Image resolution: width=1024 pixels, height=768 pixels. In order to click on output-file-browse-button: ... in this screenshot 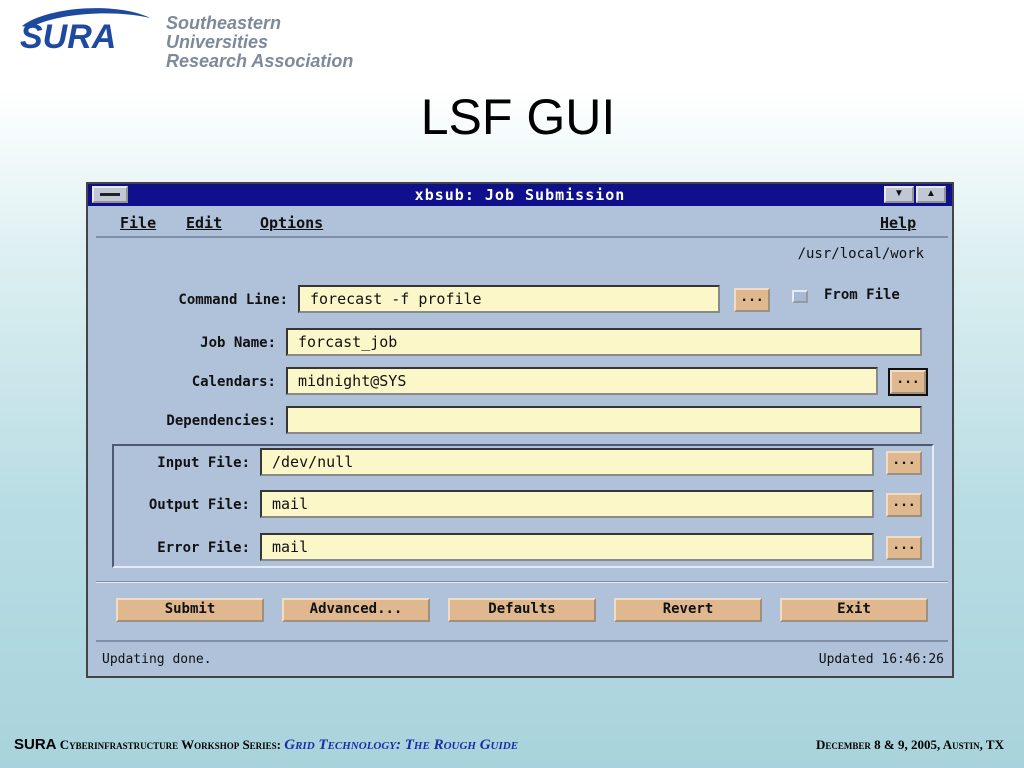, I will do `click(904, 505)`.